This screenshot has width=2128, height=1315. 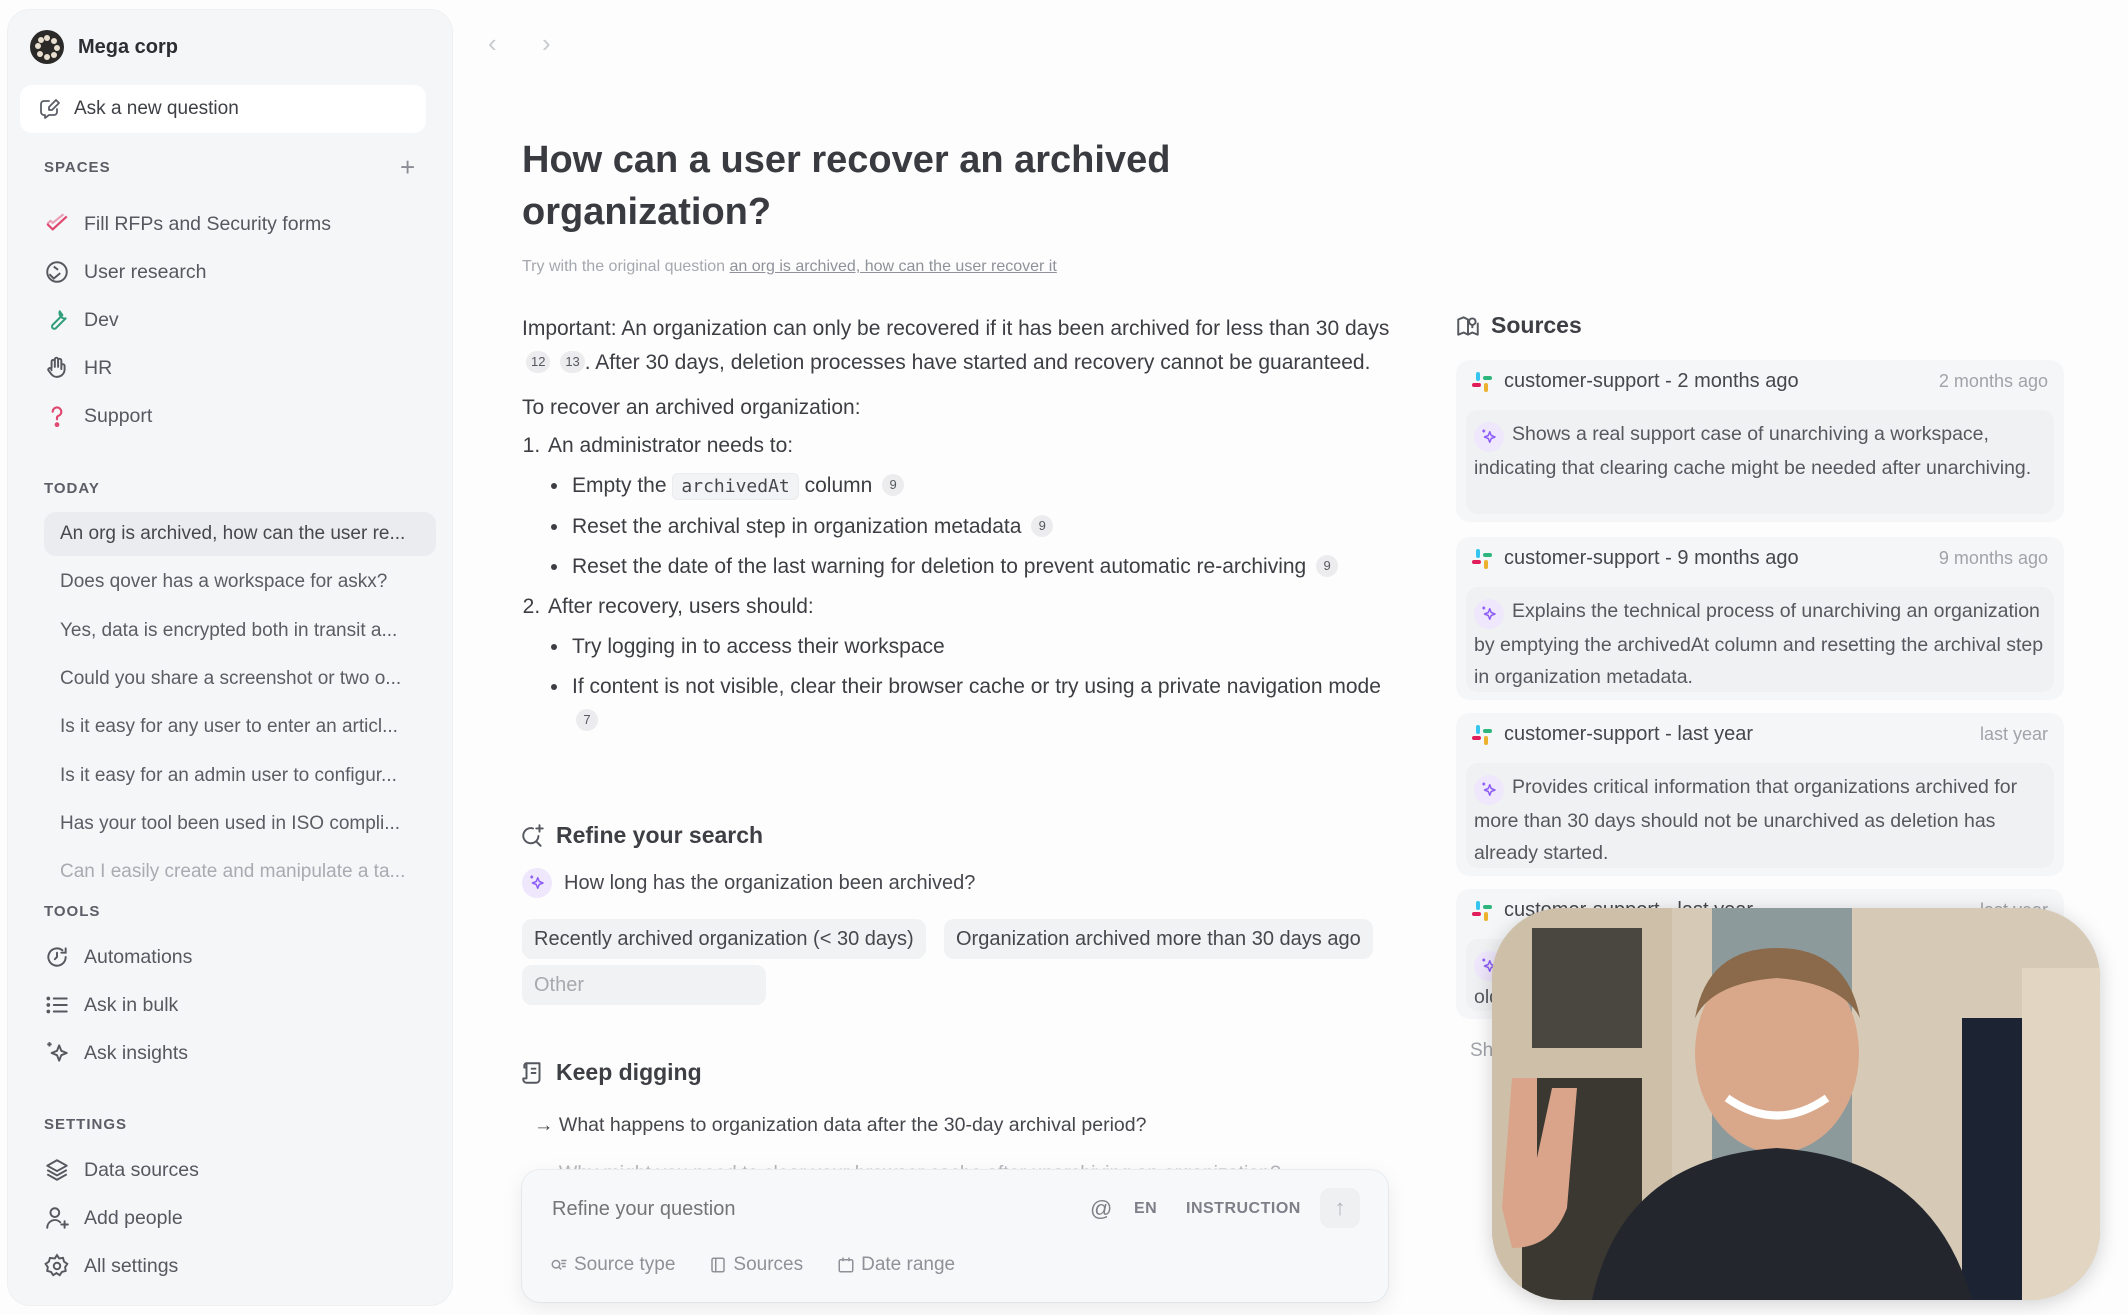 I want to click on citation-badge: 13, so click(x=572, y=362).